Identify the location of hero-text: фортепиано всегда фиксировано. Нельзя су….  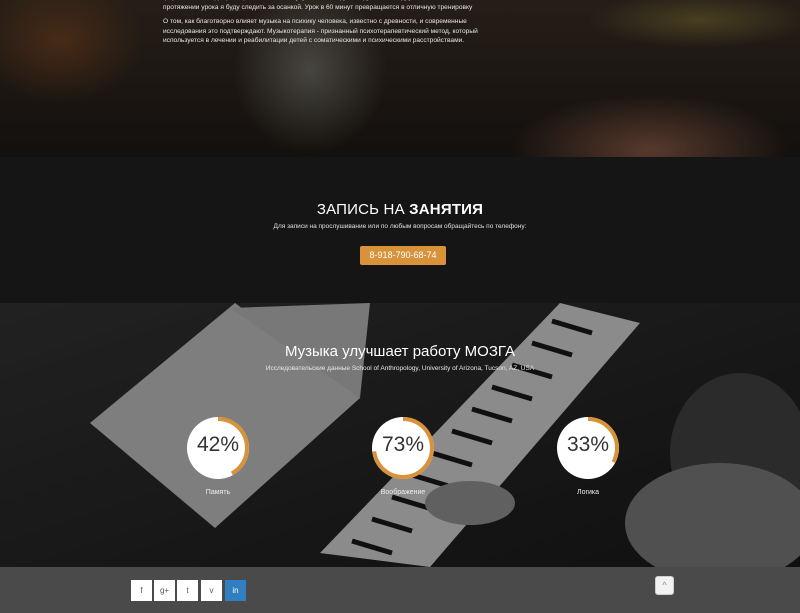
(333, 25).